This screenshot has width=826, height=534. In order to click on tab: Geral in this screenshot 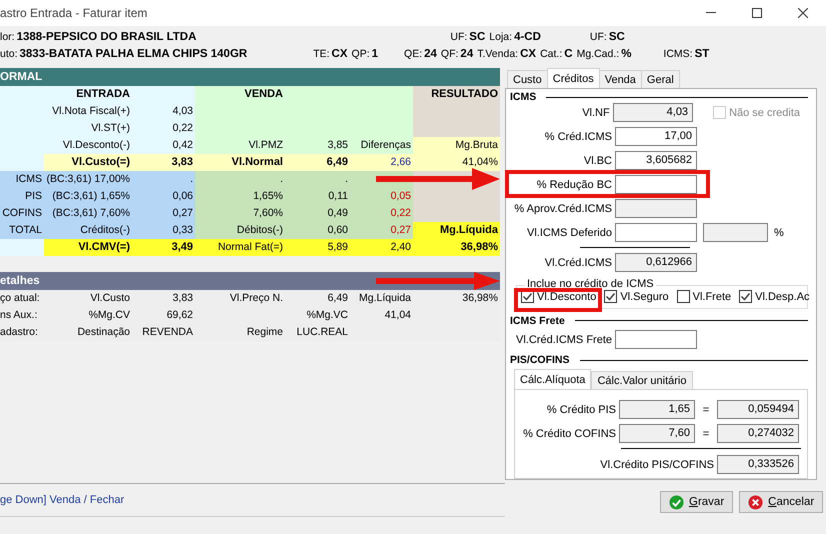, I will do `click(660, 79)`.